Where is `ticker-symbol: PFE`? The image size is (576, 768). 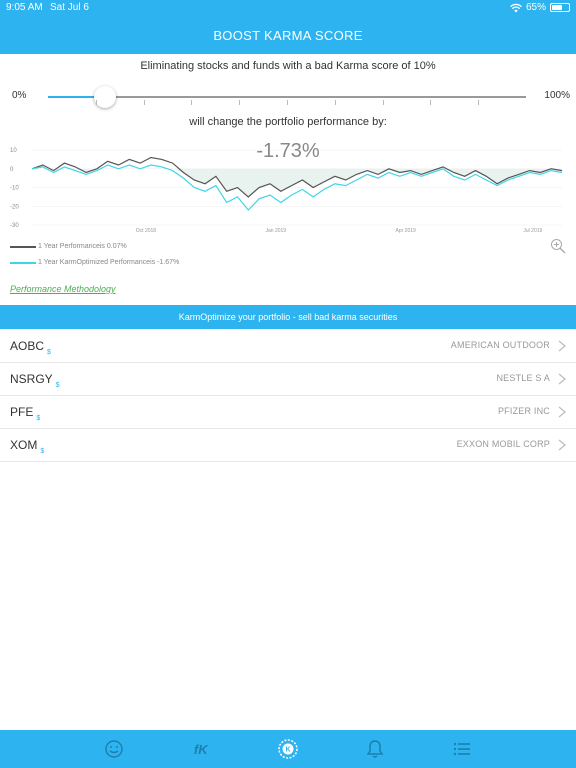
ticker-symbol: PFE is located at coordinates (22, 412).